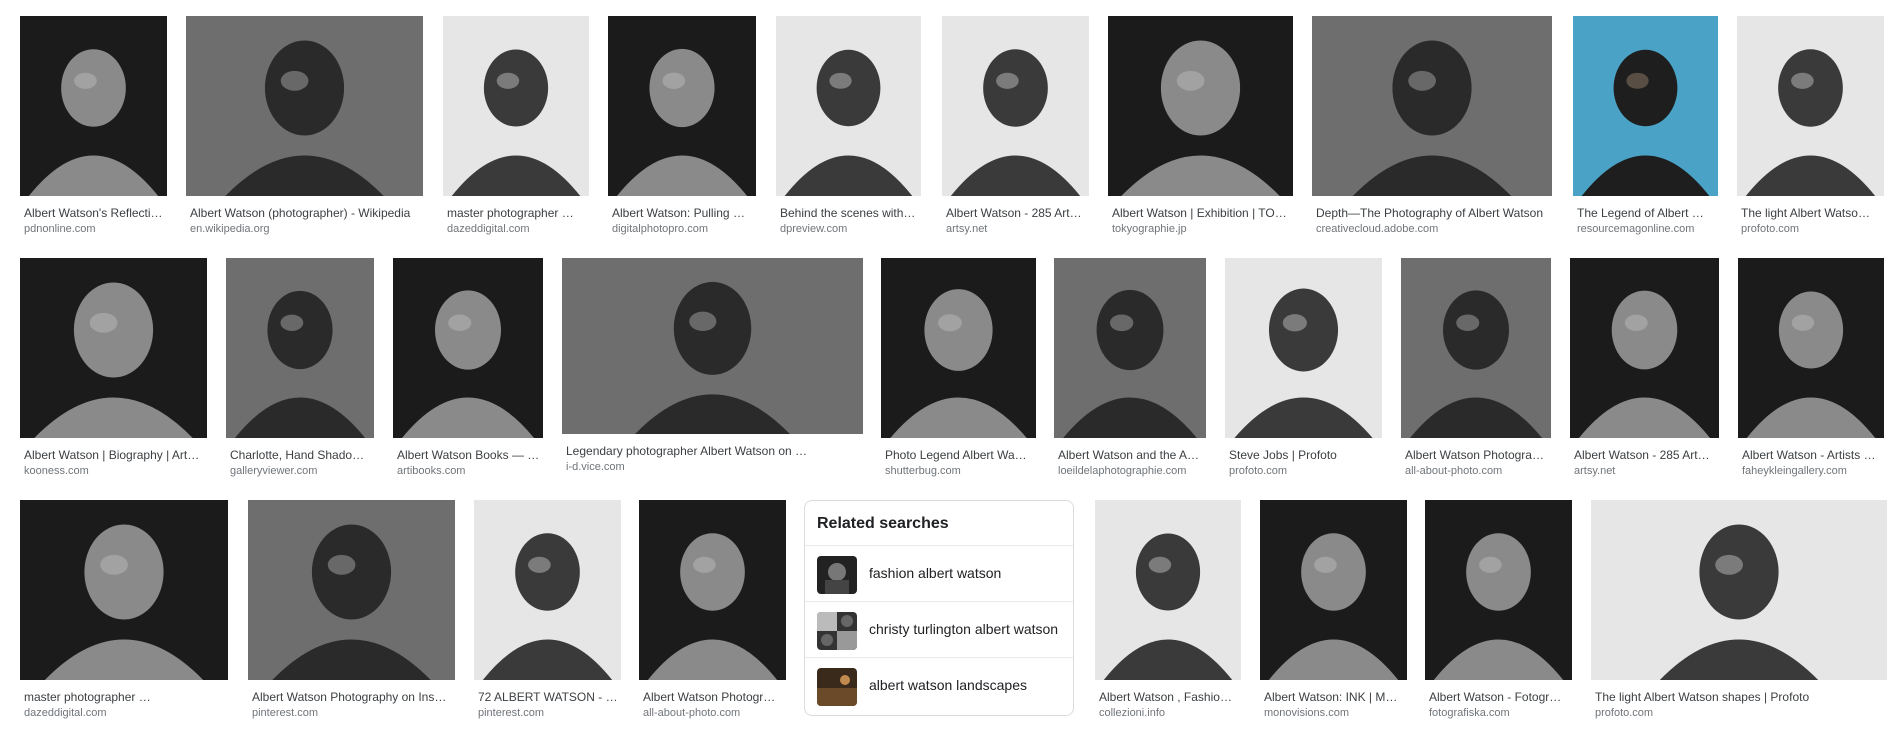 The width and height of the screenshot is (1902, 729). I want to click on result-source: monovisions.com, so click(1306, 713).